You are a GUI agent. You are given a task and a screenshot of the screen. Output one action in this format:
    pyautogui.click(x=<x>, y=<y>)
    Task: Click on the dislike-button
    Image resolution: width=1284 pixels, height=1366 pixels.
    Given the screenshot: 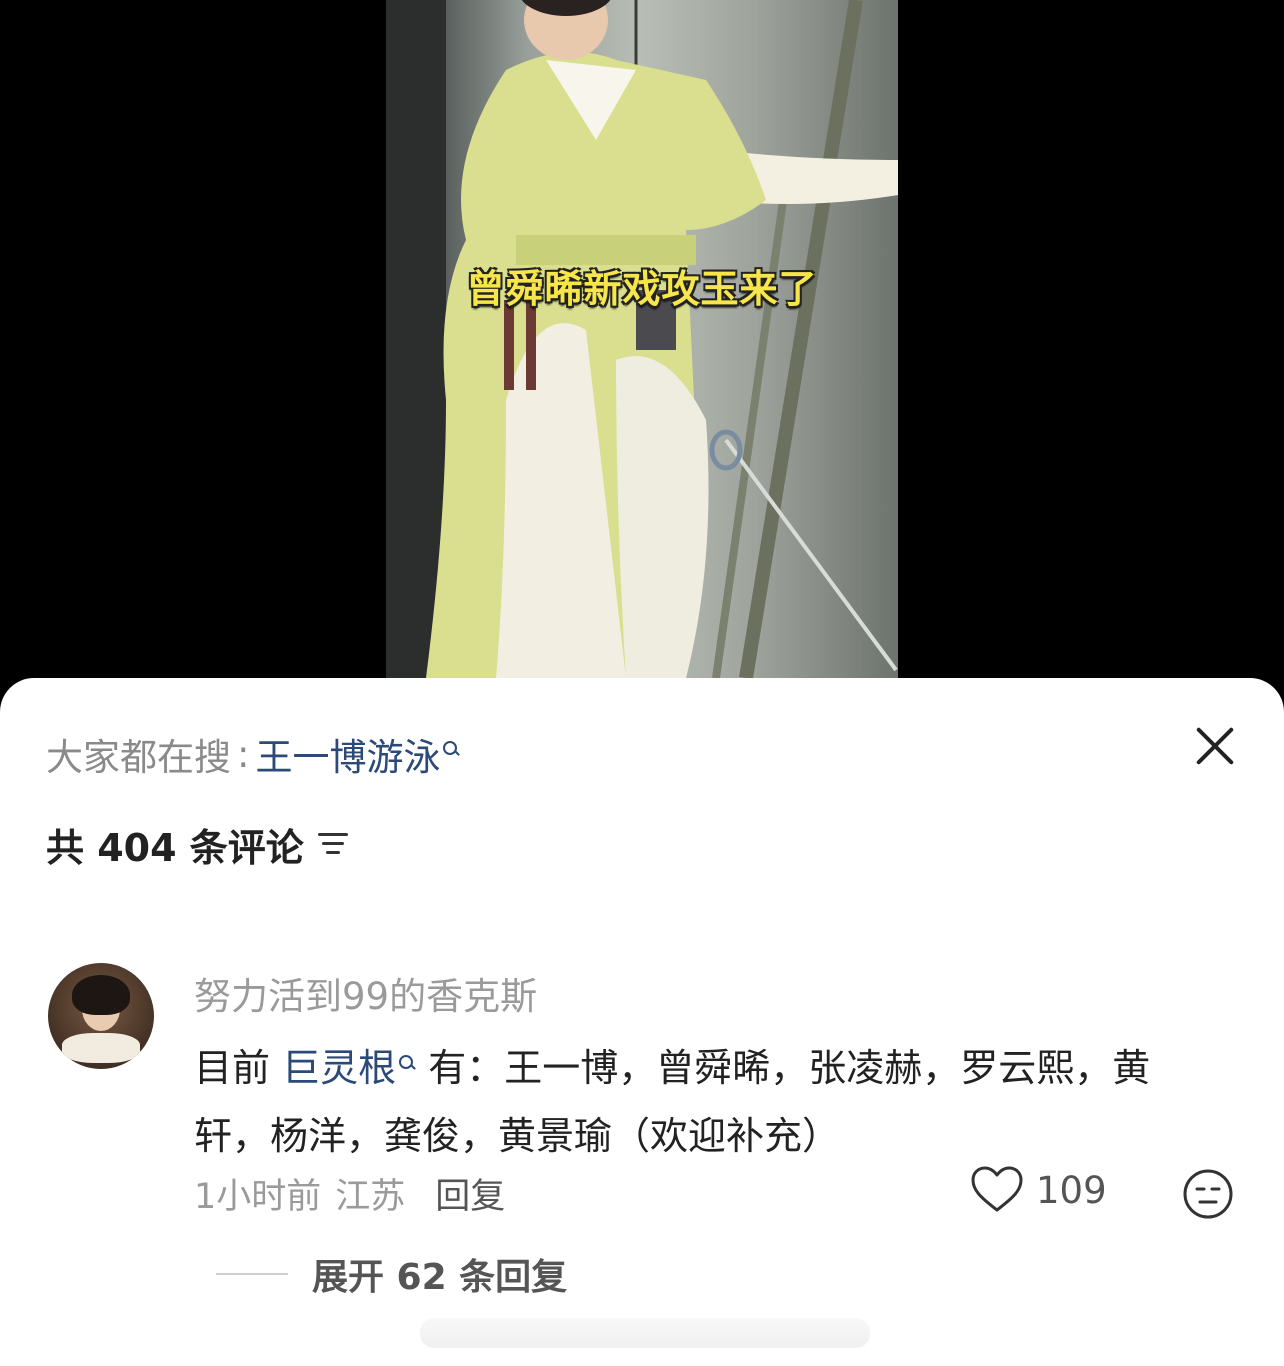 What is the action you would take?
    pyautogui.click(x=1208, y=1196)
    